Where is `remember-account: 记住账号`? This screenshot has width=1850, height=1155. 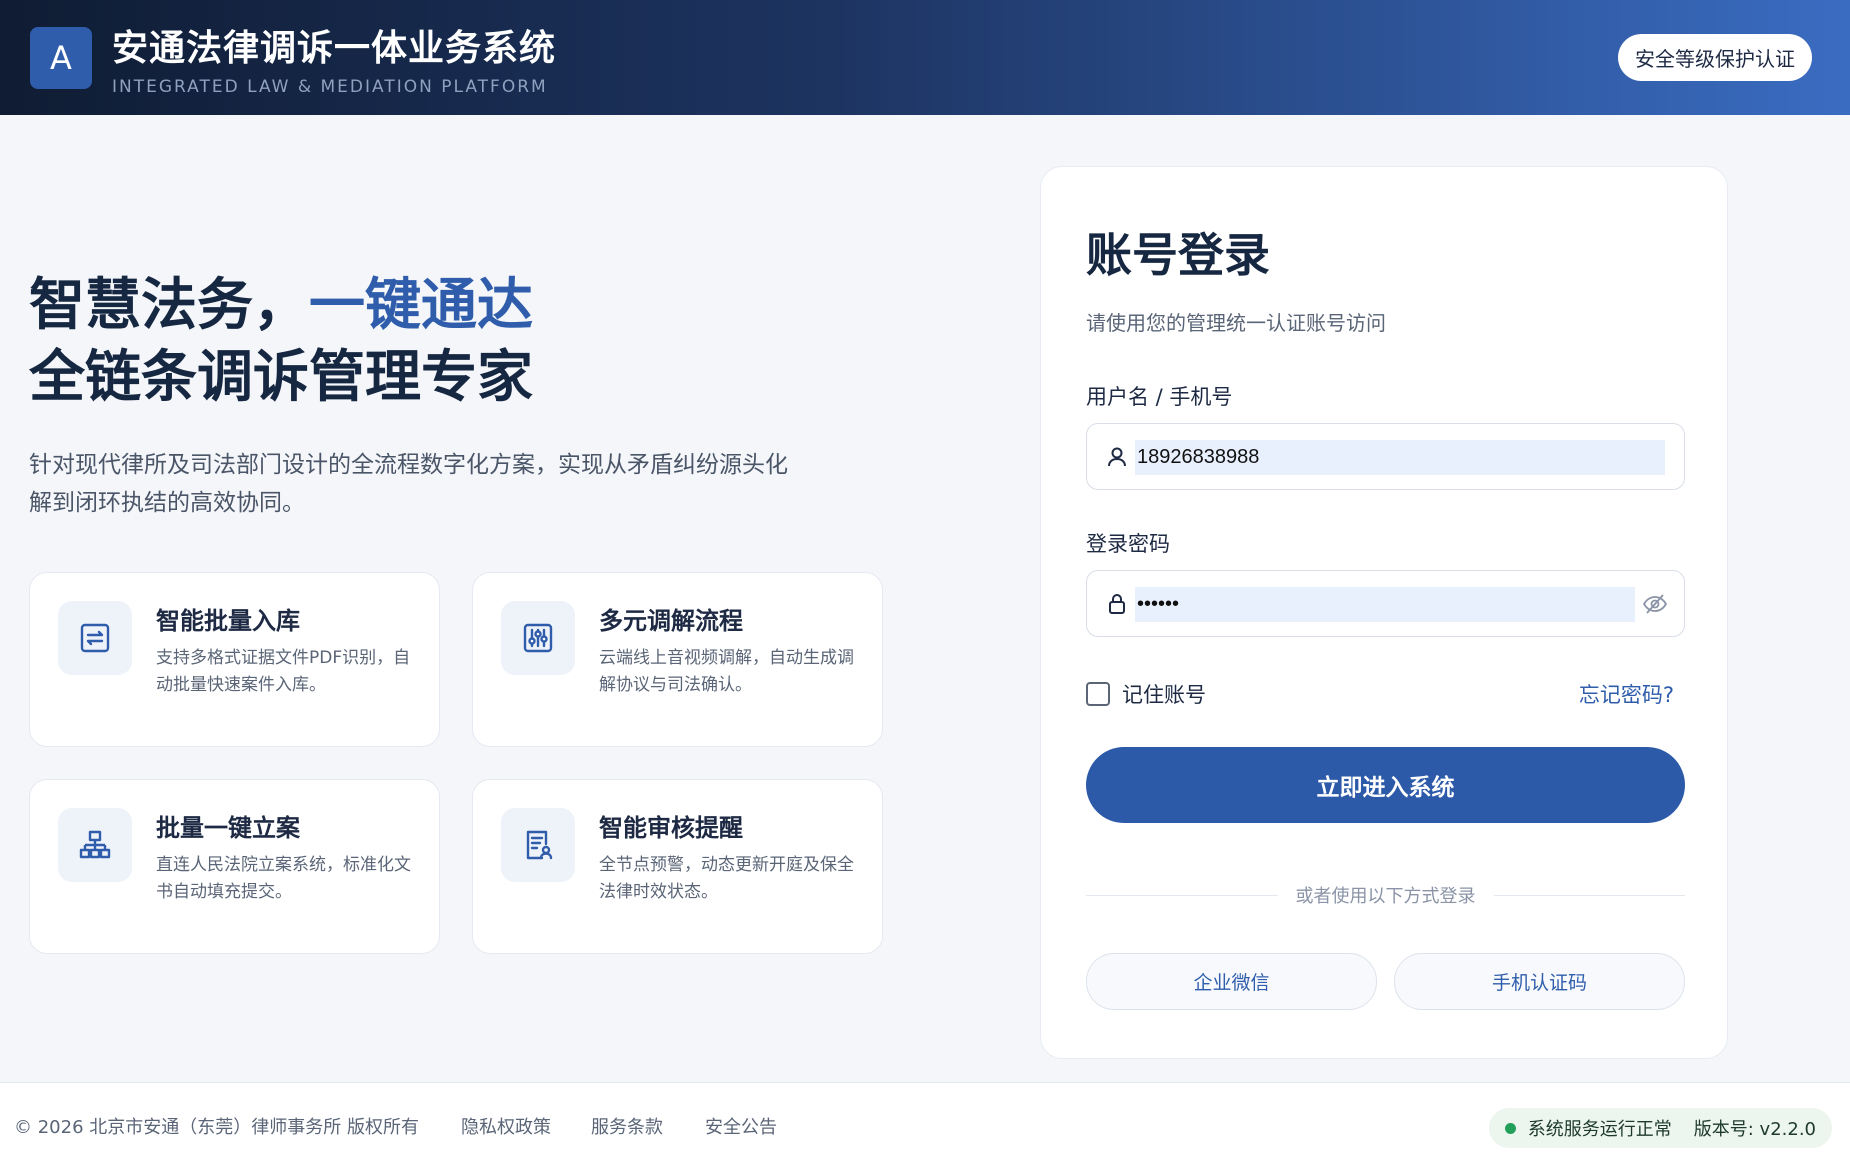 remember-account: 记住账号 is located at coordinates (1146, 694).